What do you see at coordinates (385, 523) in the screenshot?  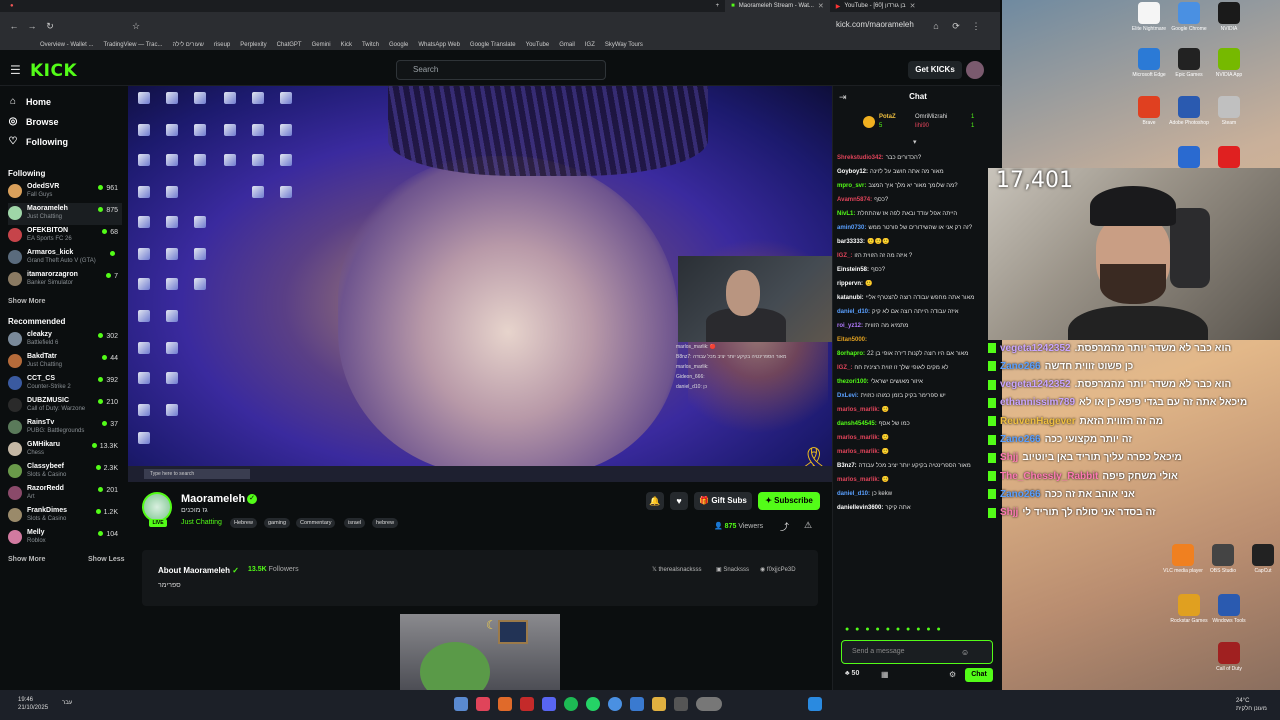 I see `tag-chip: hebrew` at bounding box center [385, 523].